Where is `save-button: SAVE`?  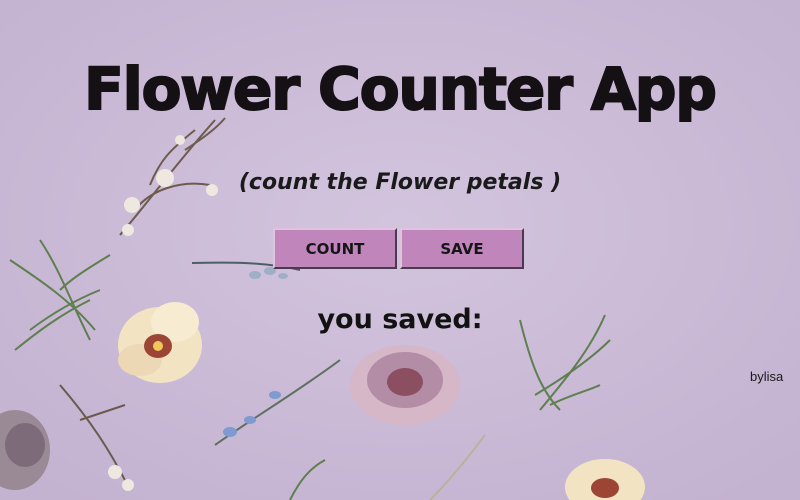 save-button: SAVE is located at coordinates (462, 248).